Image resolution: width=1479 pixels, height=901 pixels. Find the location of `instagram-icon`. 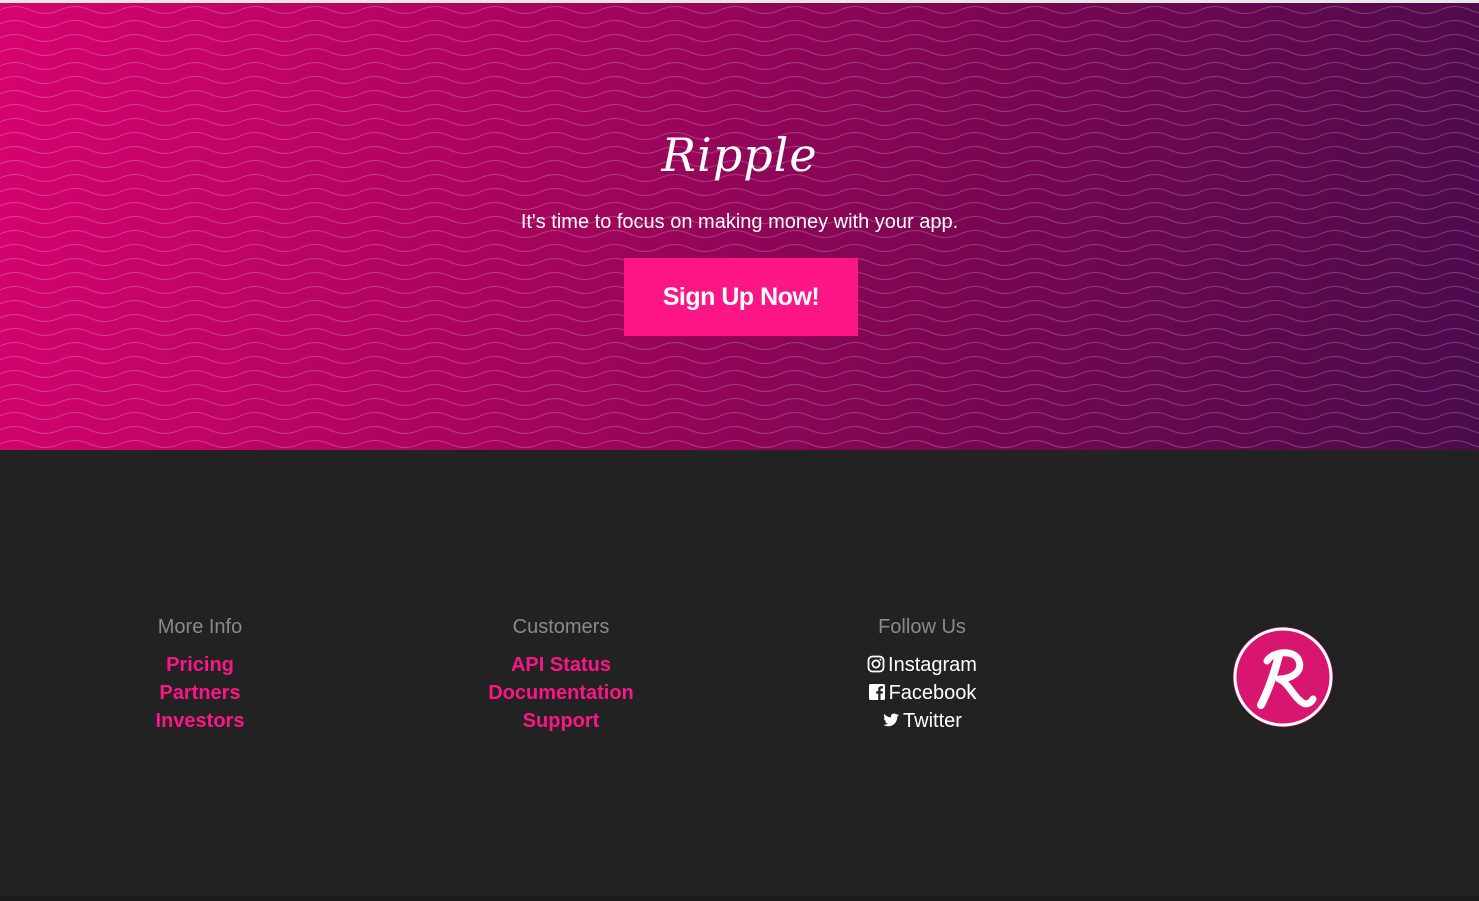

instagram-icon is located at coordinates (876, 664).